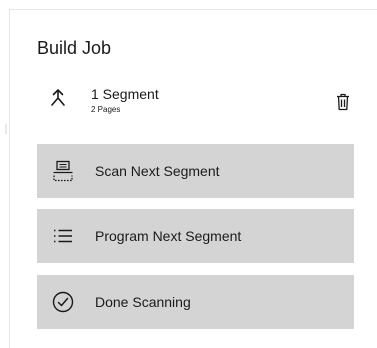 This screenshot has height=348, width=377. I want to click on program-next-segment-label: Program Next Segment, so click(168, 236).